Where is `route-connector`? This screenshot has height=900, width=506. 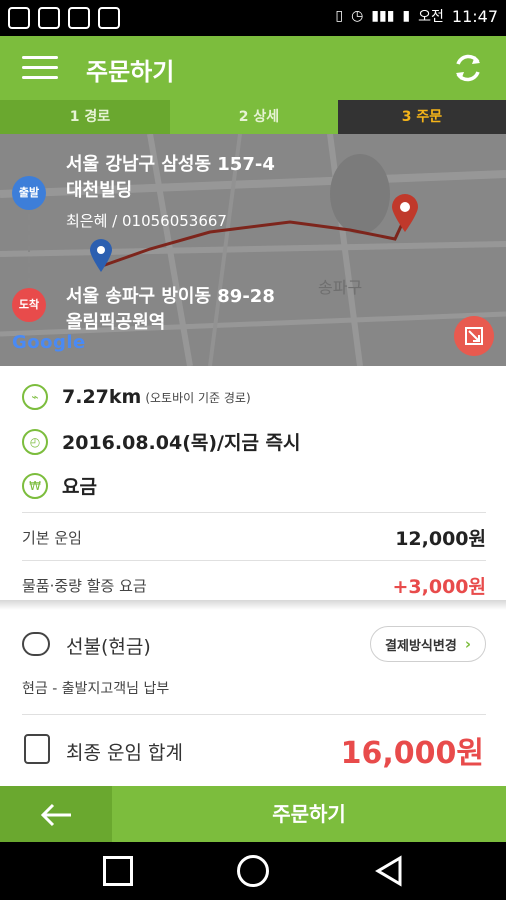
route-connector is located at coordinates (29, 249).